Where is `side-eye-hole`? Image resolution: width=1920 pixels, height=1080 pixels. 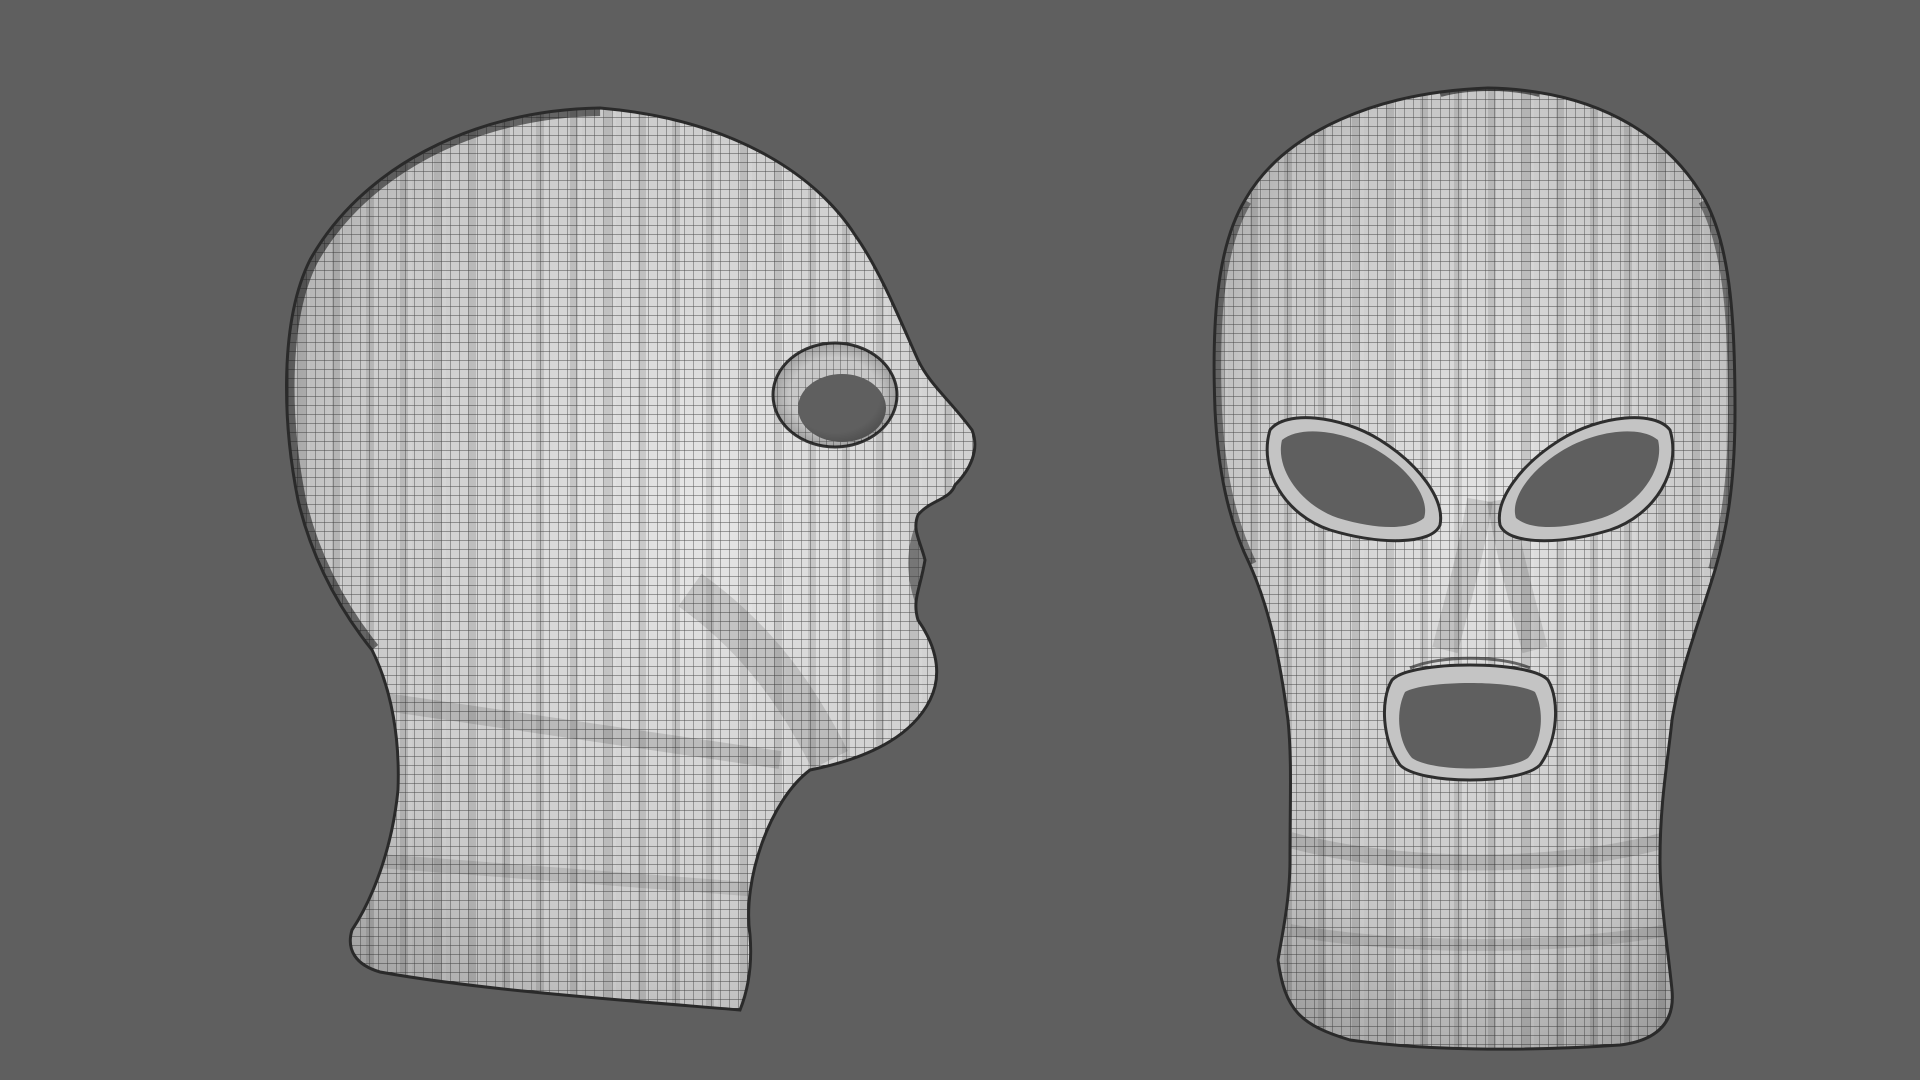
side-eye-hole is located at coordinates (835, 395).